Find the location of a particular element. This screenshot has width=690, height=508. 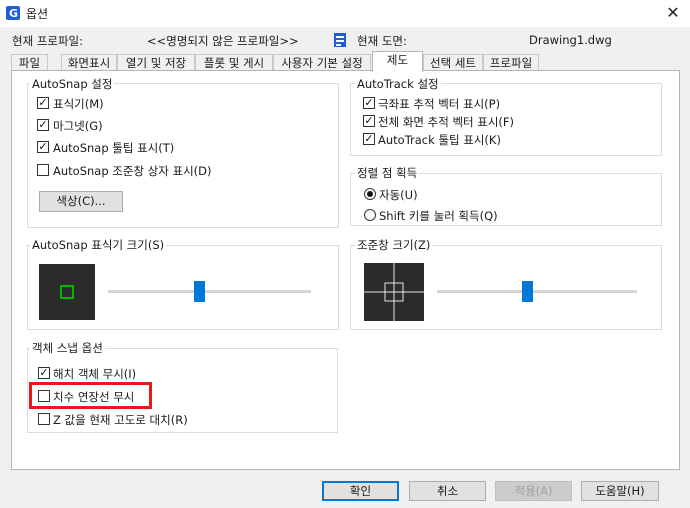

tab-open-save: 열기 및 저장 is located at coordinates (156, 62).